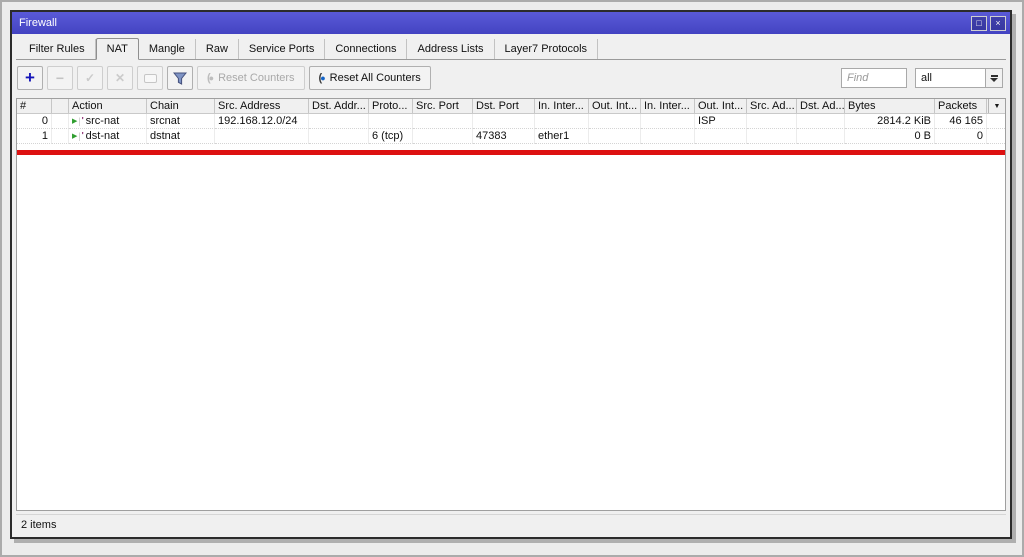 The width and height of the screenshot is (1024, 557). What do you see at coordinates (30, 78) in the screenshot?
I see `add-button: +` at bounding box center [30, 78].